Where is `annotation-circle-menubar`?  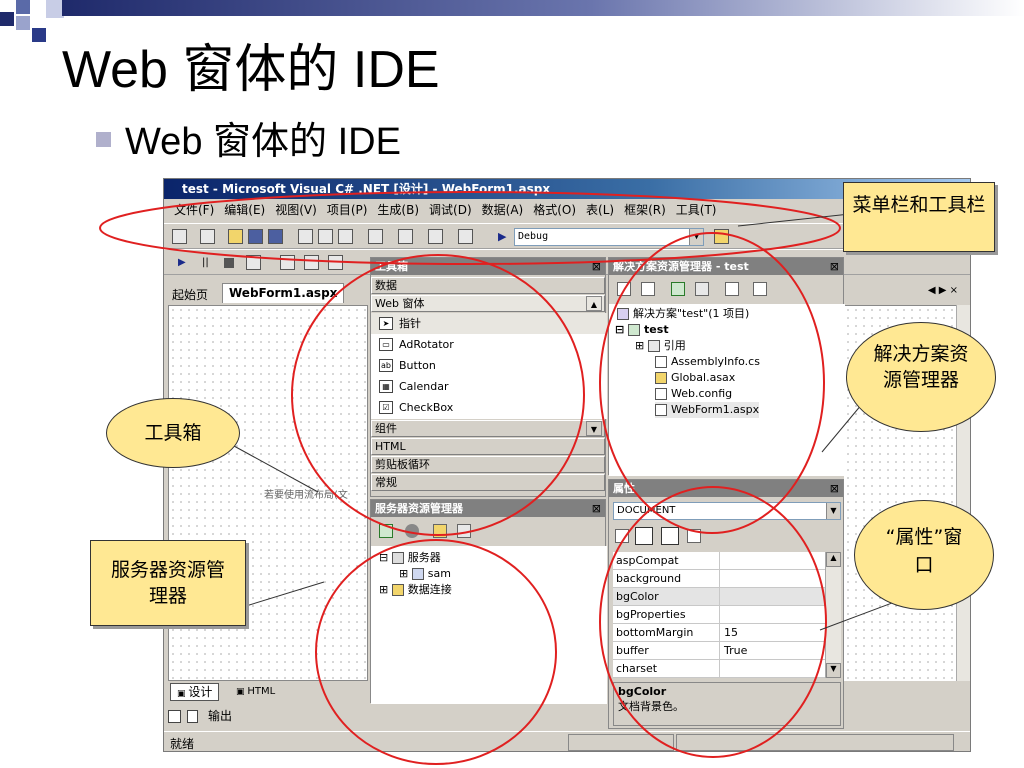 annotation-circle-menubar is located at coordinates (470, 228).